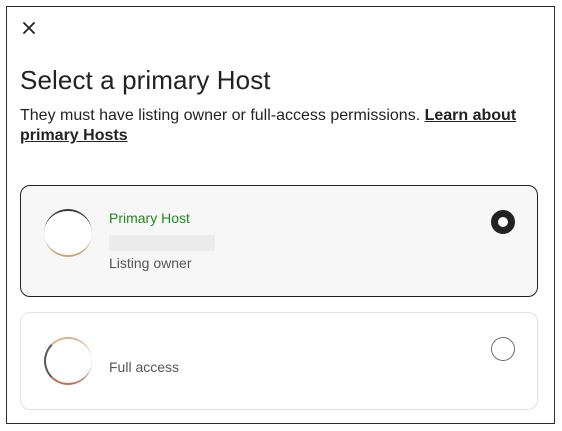 The width and height of the screenshot is (562, 431). I want to click on primary-host-tag: Primary Host, so click(149, 218).